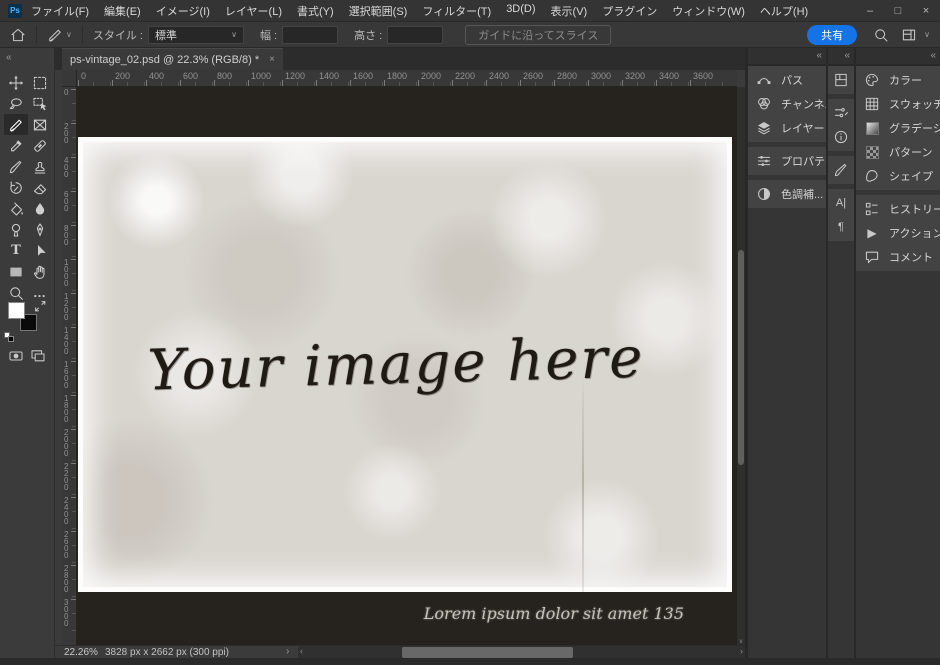 The image size is (940, 665). I want to click on menu-item-0: ファイル(F), so click(60, 11).